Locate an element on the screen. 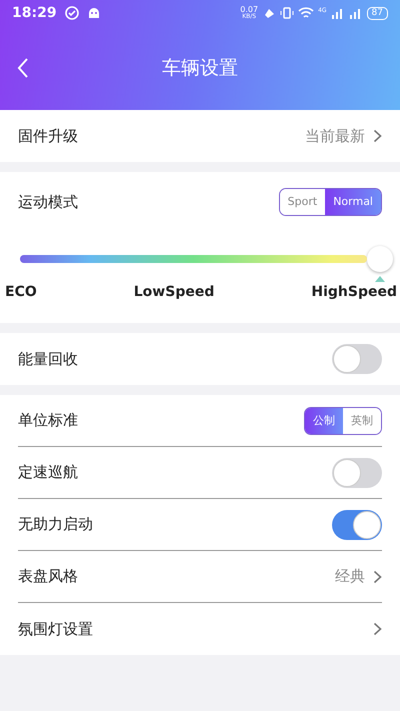 Image resolution: width=400 pixels, height=711 pixels. battery-indicator: 87 is located at coordinates (377, 13).